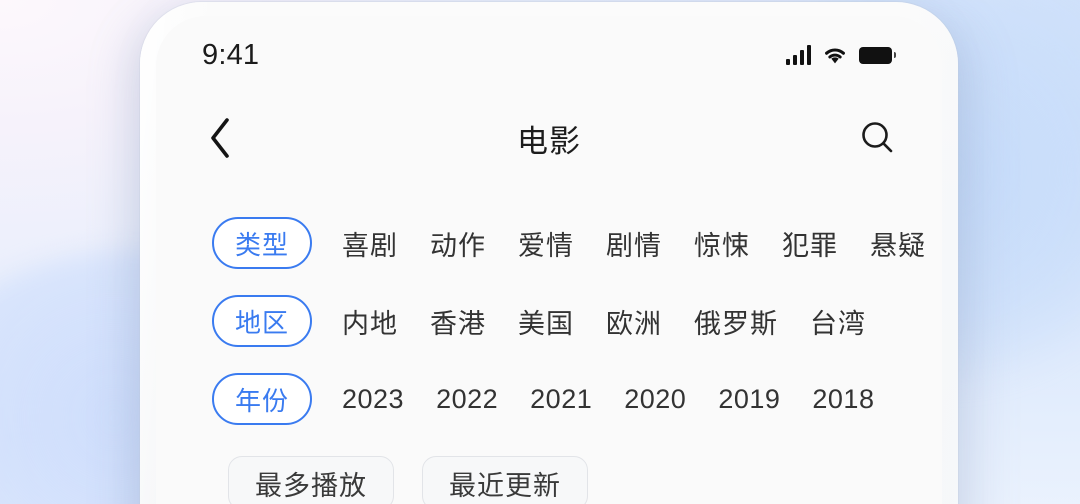 The width and height of the screenshot is (1080, 504). I want to click on page-title: 电影, so click(549, 141).